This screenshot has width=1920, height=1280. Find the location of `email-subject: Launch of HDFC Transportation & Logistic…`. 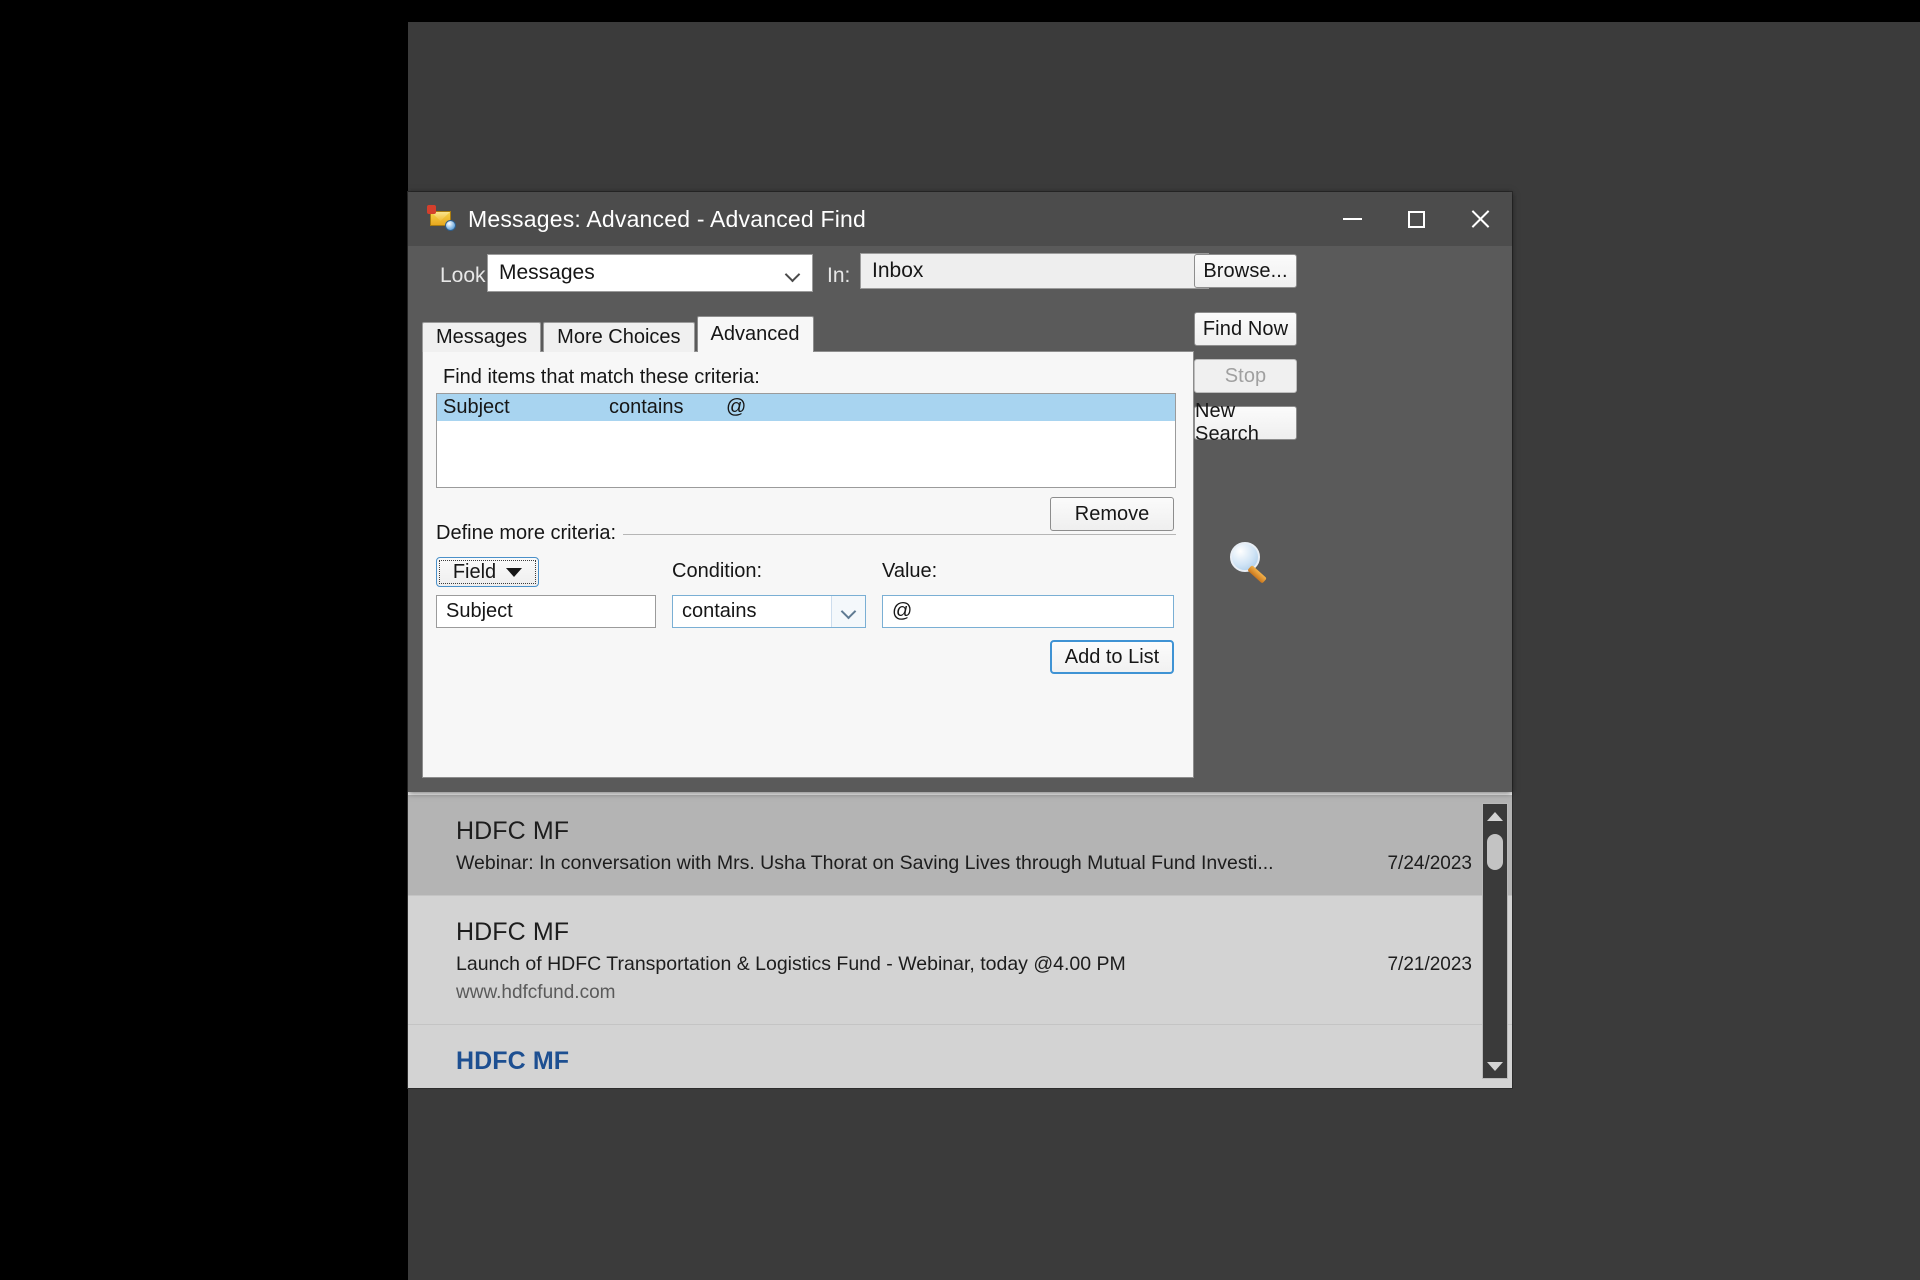

email-subject: Launch of HDFC Transportation & Logistic… is located at coordinates (791, 964).